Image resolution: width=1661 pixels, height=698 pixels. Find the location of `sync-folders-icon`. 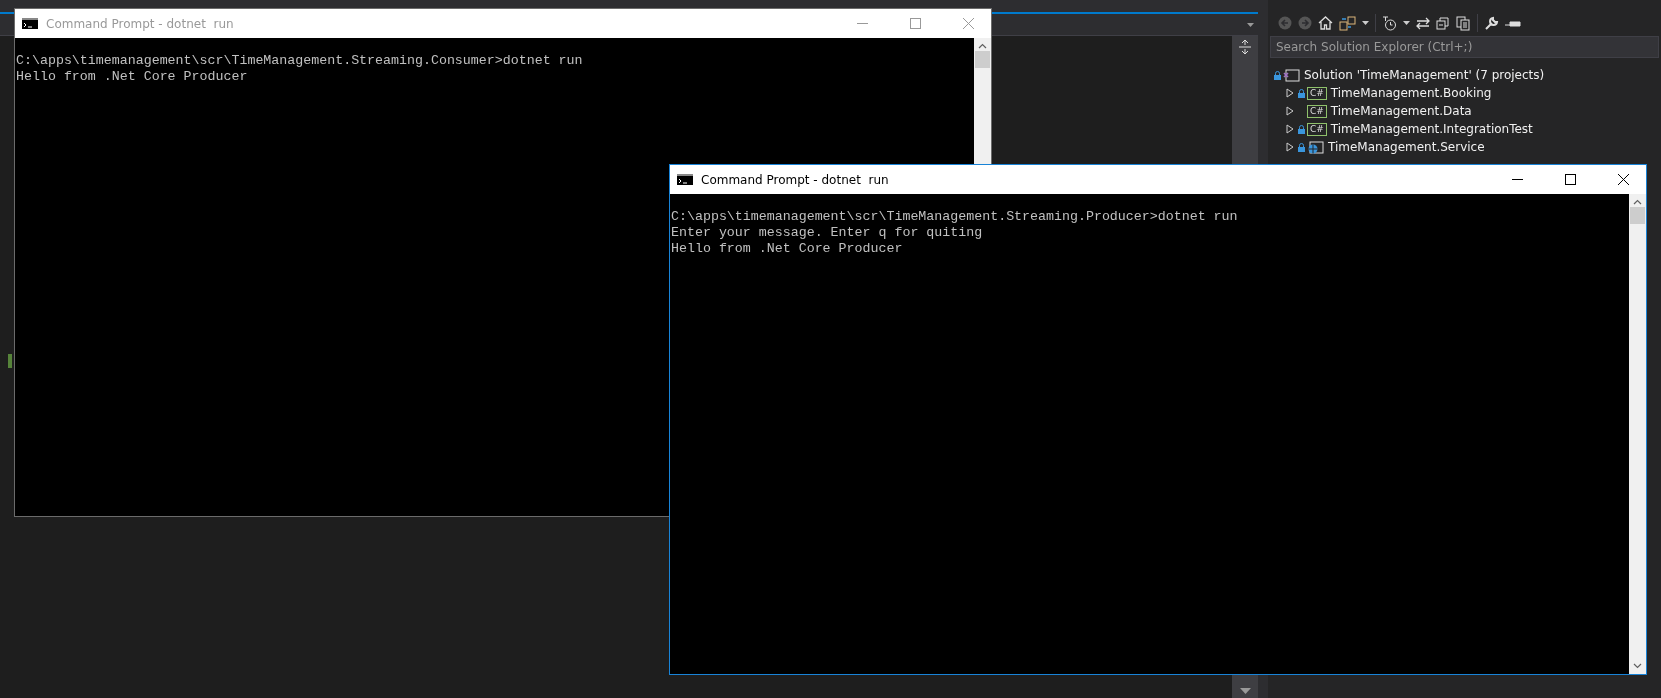

sync-folders-icon is located at coordinates (1347, 23).